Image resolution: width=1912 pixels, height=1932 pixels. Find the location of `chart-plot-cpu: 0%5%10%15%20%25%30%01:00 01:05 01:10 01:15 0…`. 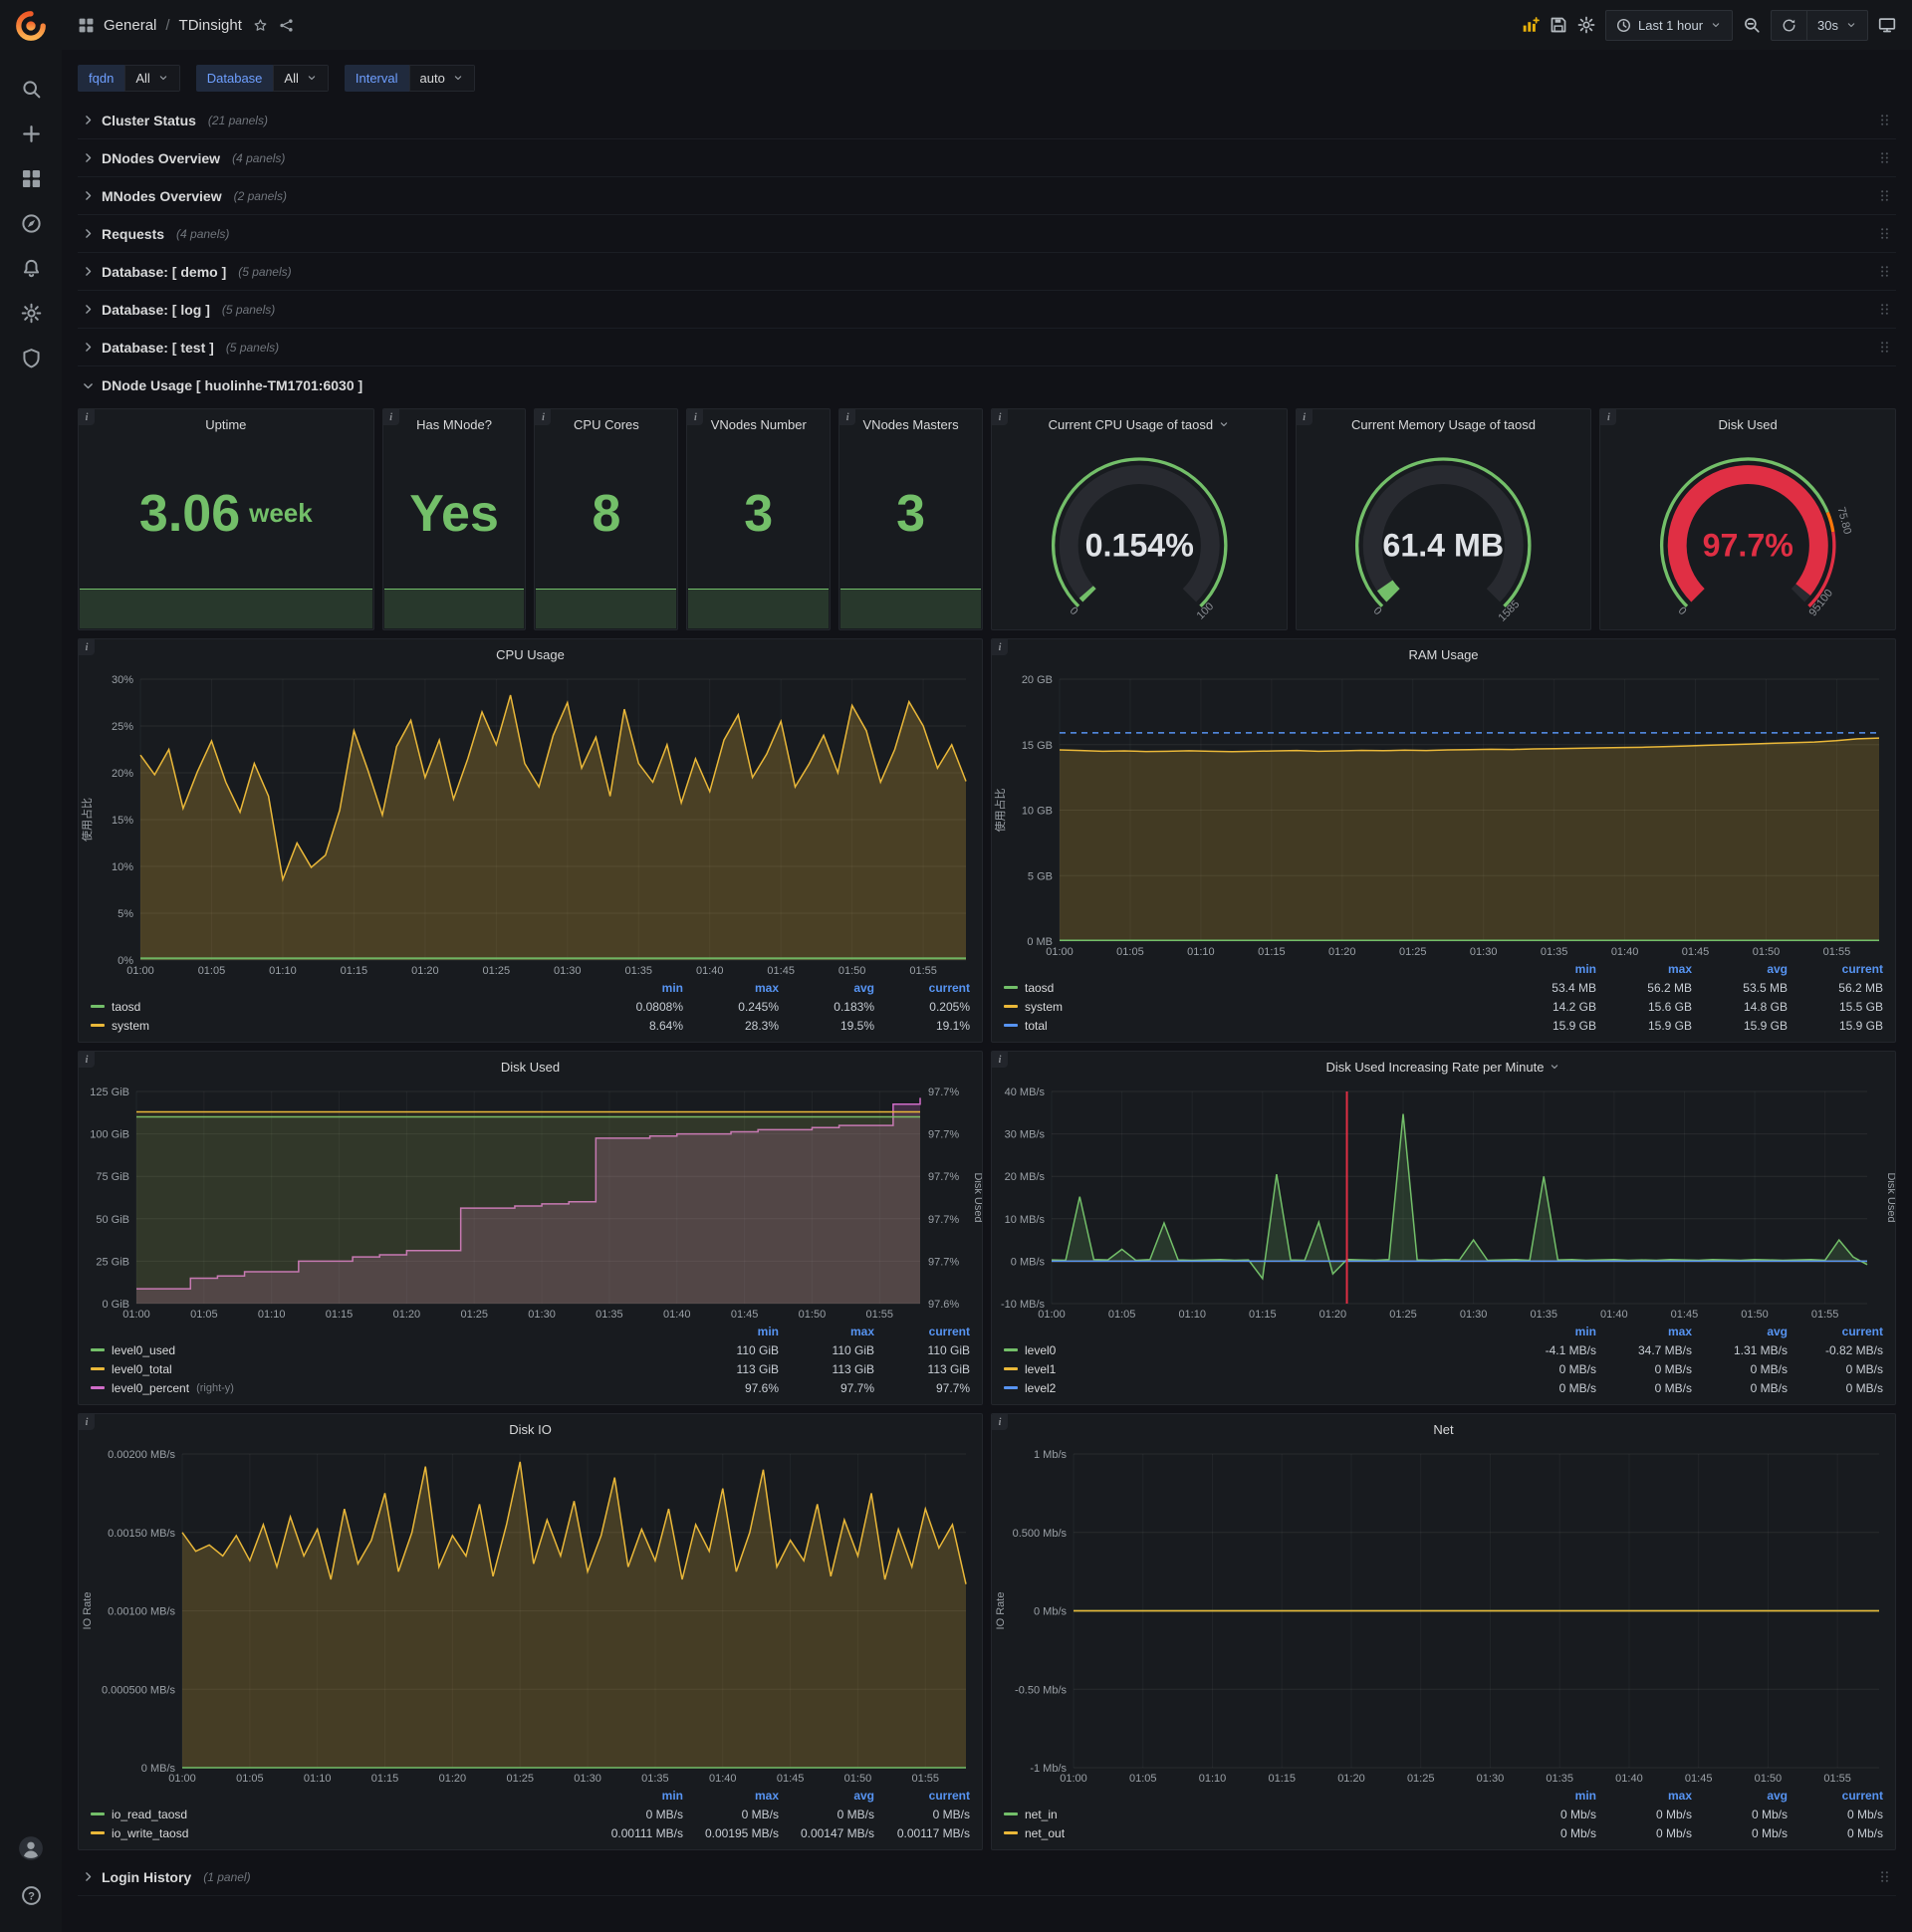

chart-plot-cpu: 0%5%10%15%20%25%30%01:00 01:05 01:10 01:15 0… is located at coordinates (530, 823).